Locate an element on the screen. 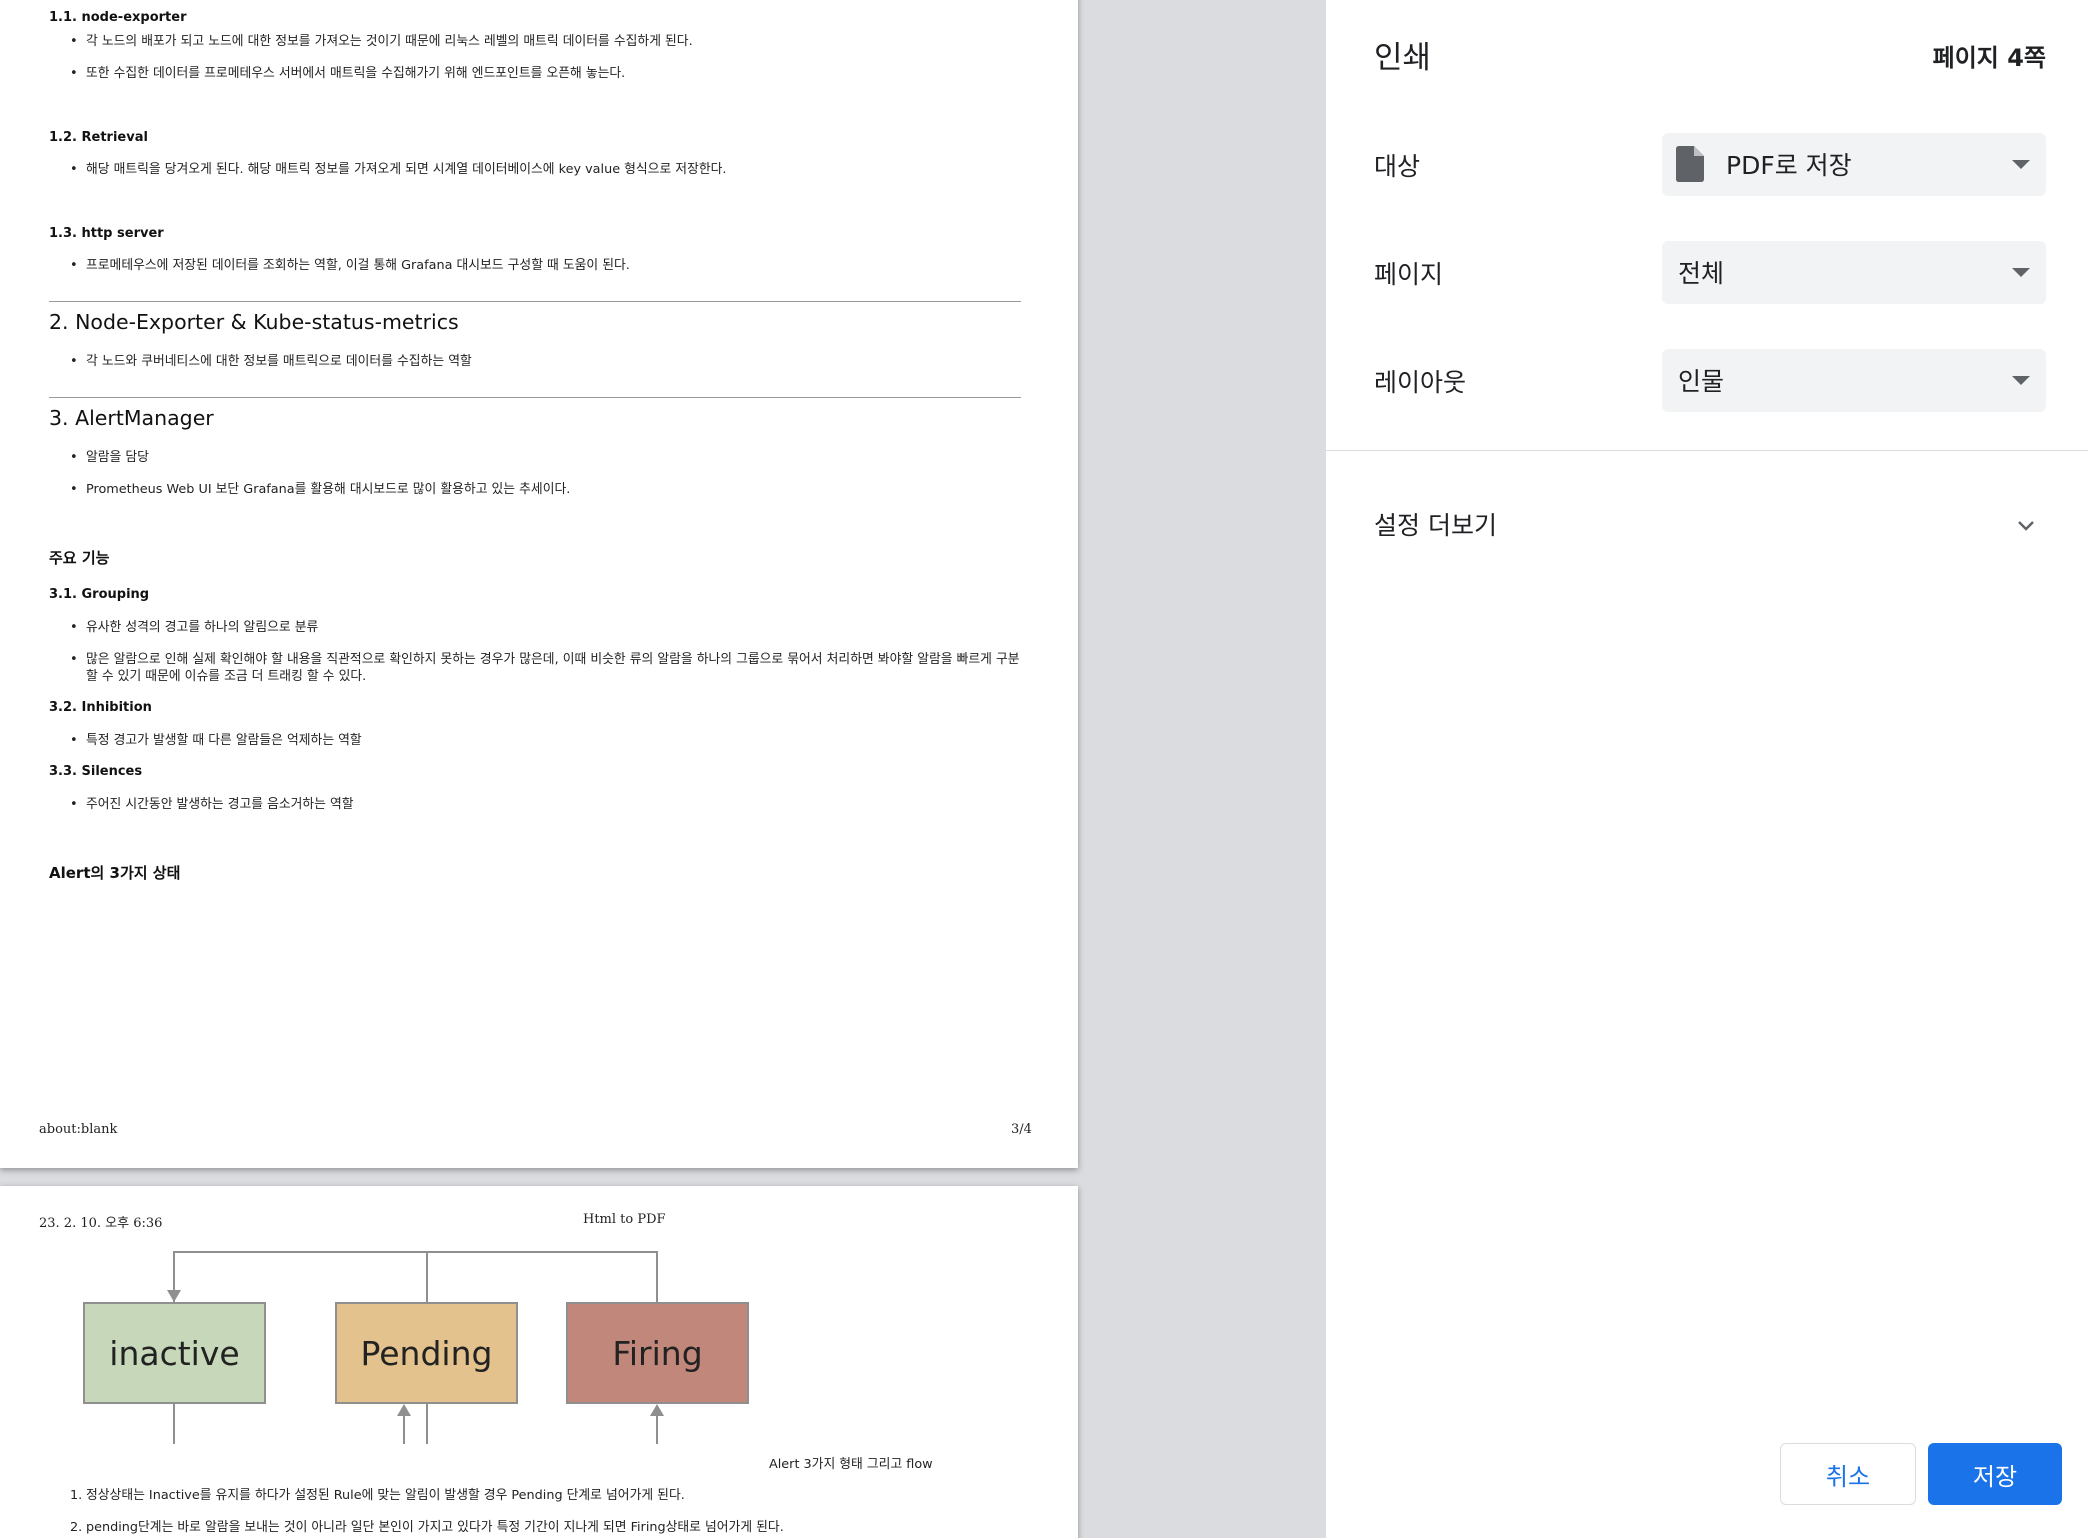  state-label: Pending is located at coordinates (426, 1353).